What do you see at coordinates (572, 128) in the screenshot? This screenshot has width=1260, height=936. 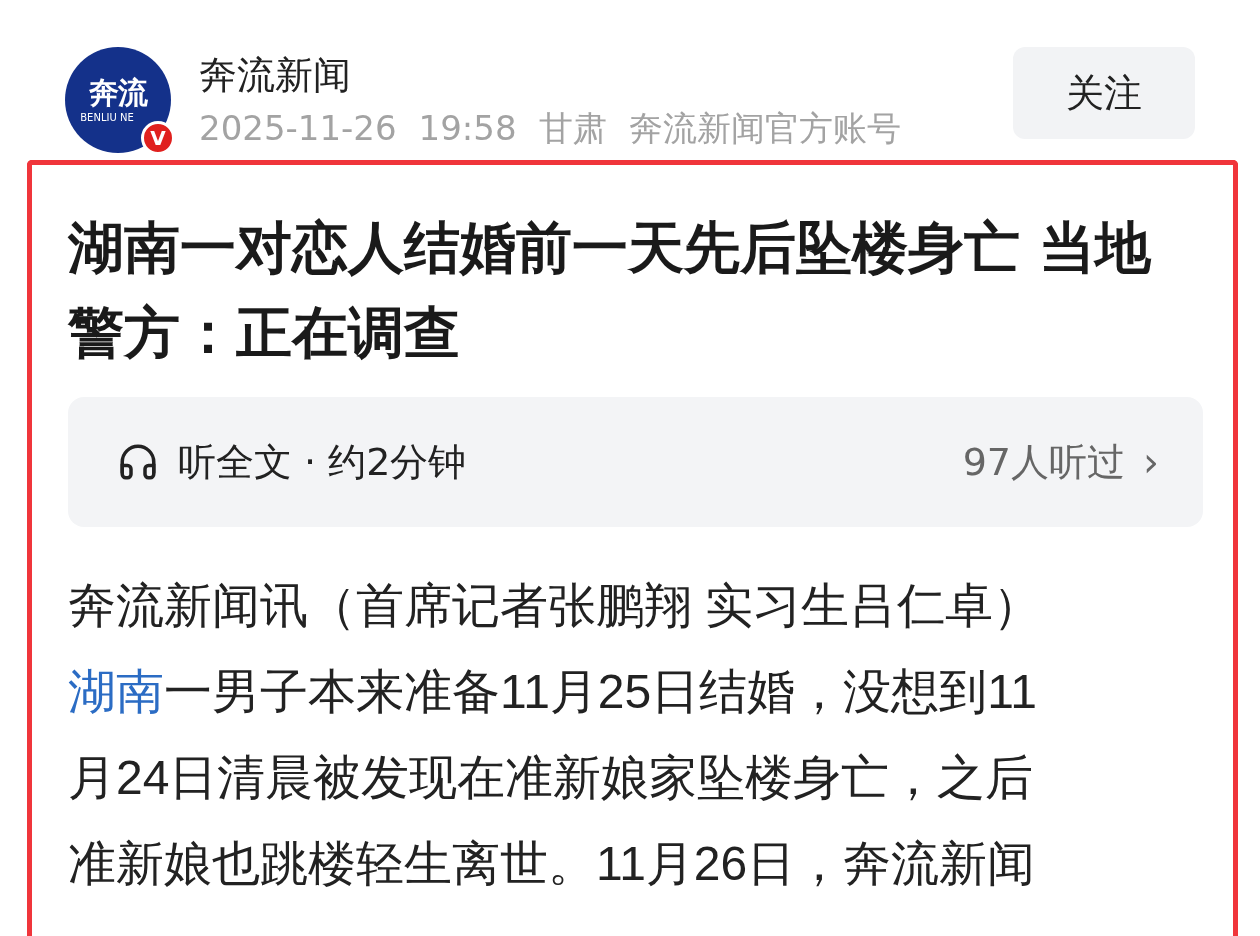 I see `post-meta: 甘肃` at bounding box center [572, 128].